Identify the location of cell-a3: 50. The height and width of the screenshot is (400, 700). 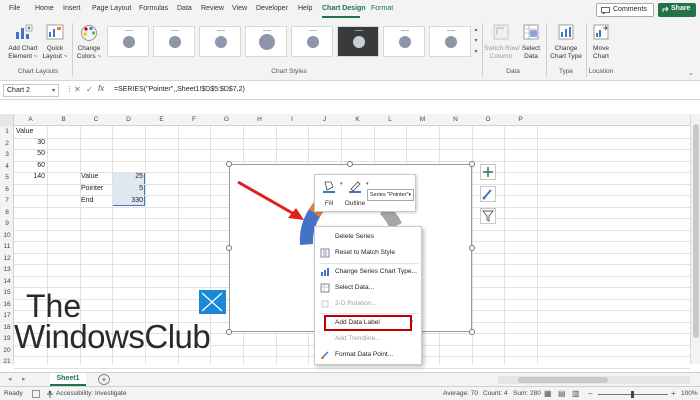
(31, 153).